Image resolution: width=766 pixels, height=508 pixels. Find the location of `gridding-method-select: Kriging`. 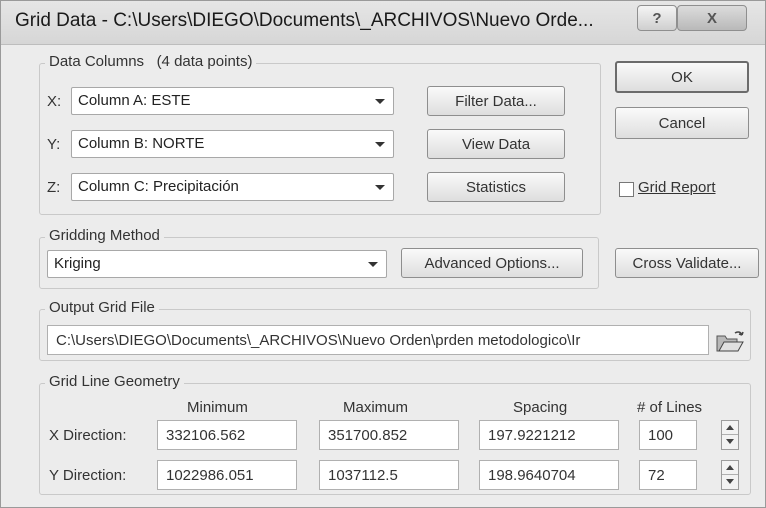

gridding-method-select: Kriging is located at coordinates (217, 264).